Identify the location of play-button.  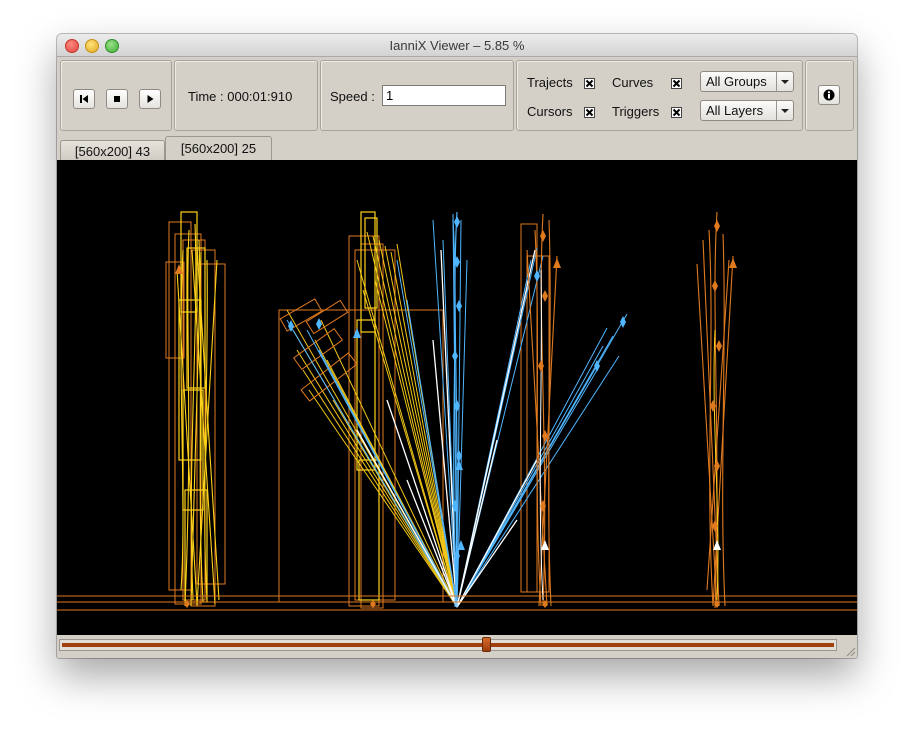
(150, 99).